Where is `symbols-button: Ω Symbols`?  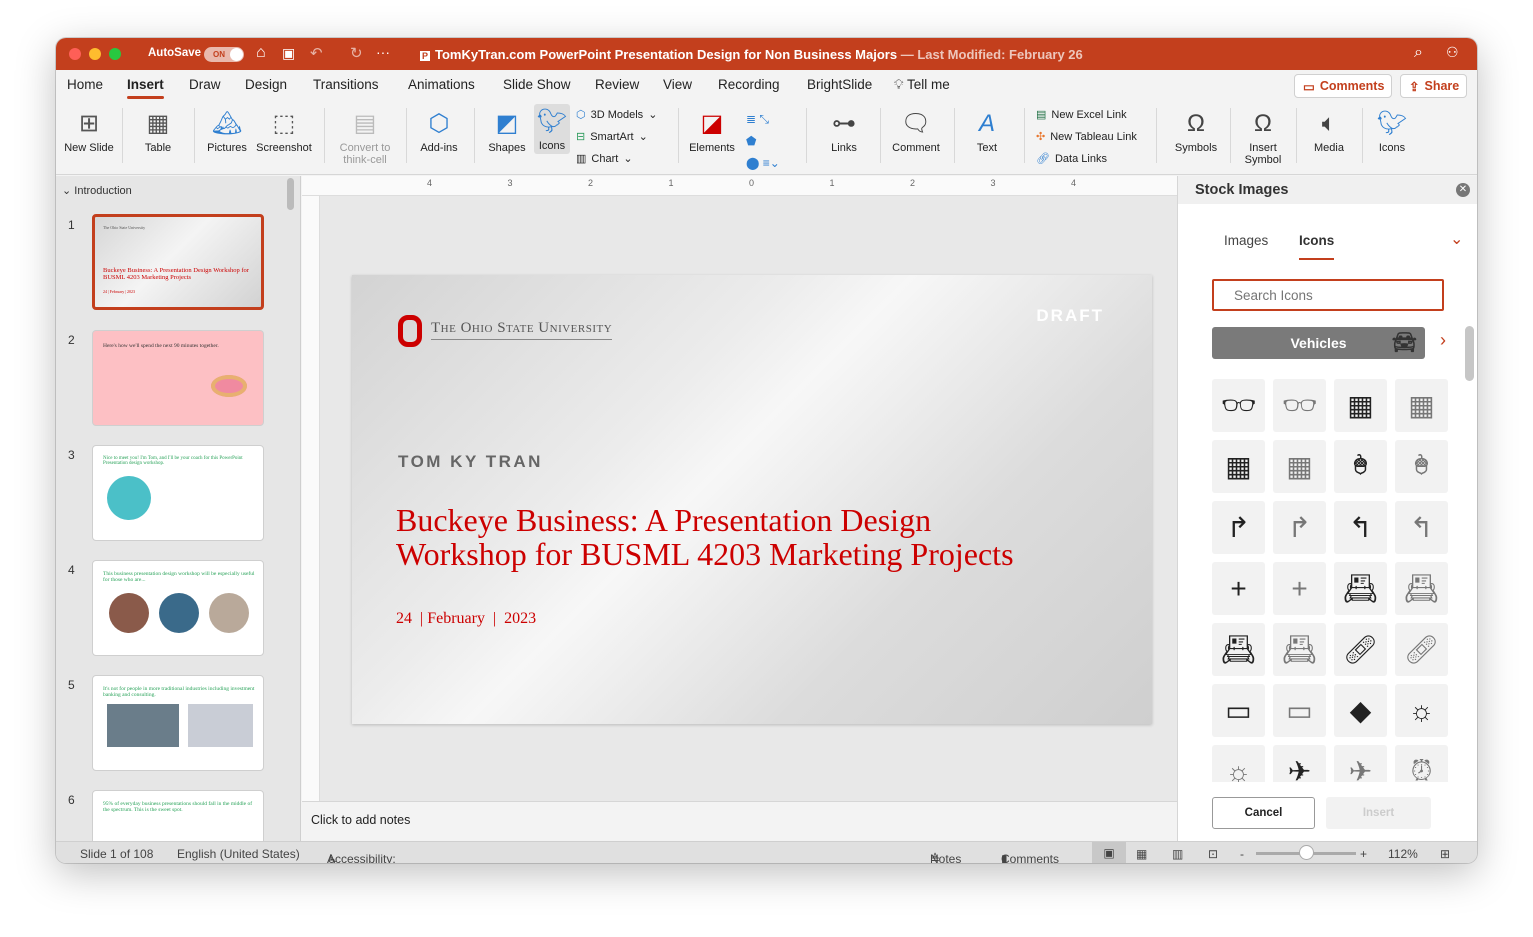 symbols-button: Ω Symbols is located at coordinates (1196, 130).